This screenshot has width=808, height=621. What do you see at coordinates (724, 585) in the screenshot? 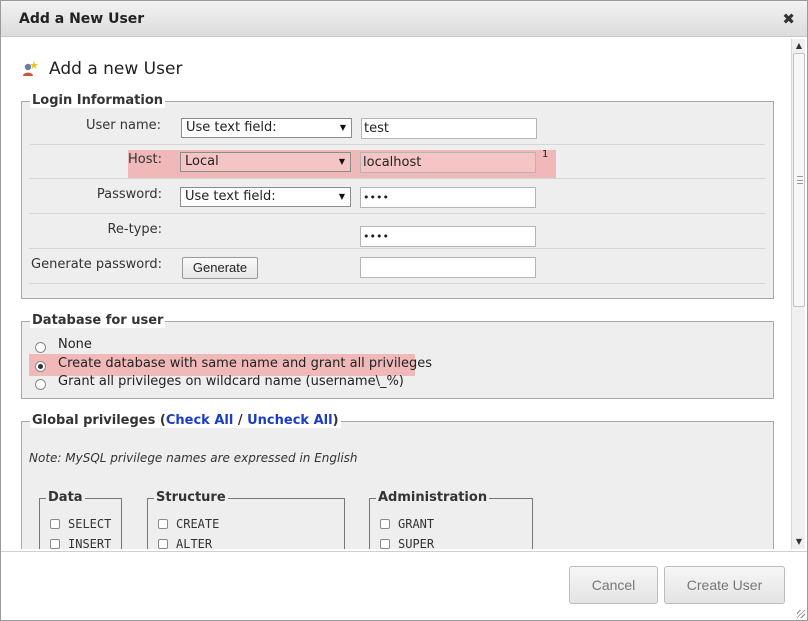
I see `create-user-button: Create User` at bounding box center [724, 585].